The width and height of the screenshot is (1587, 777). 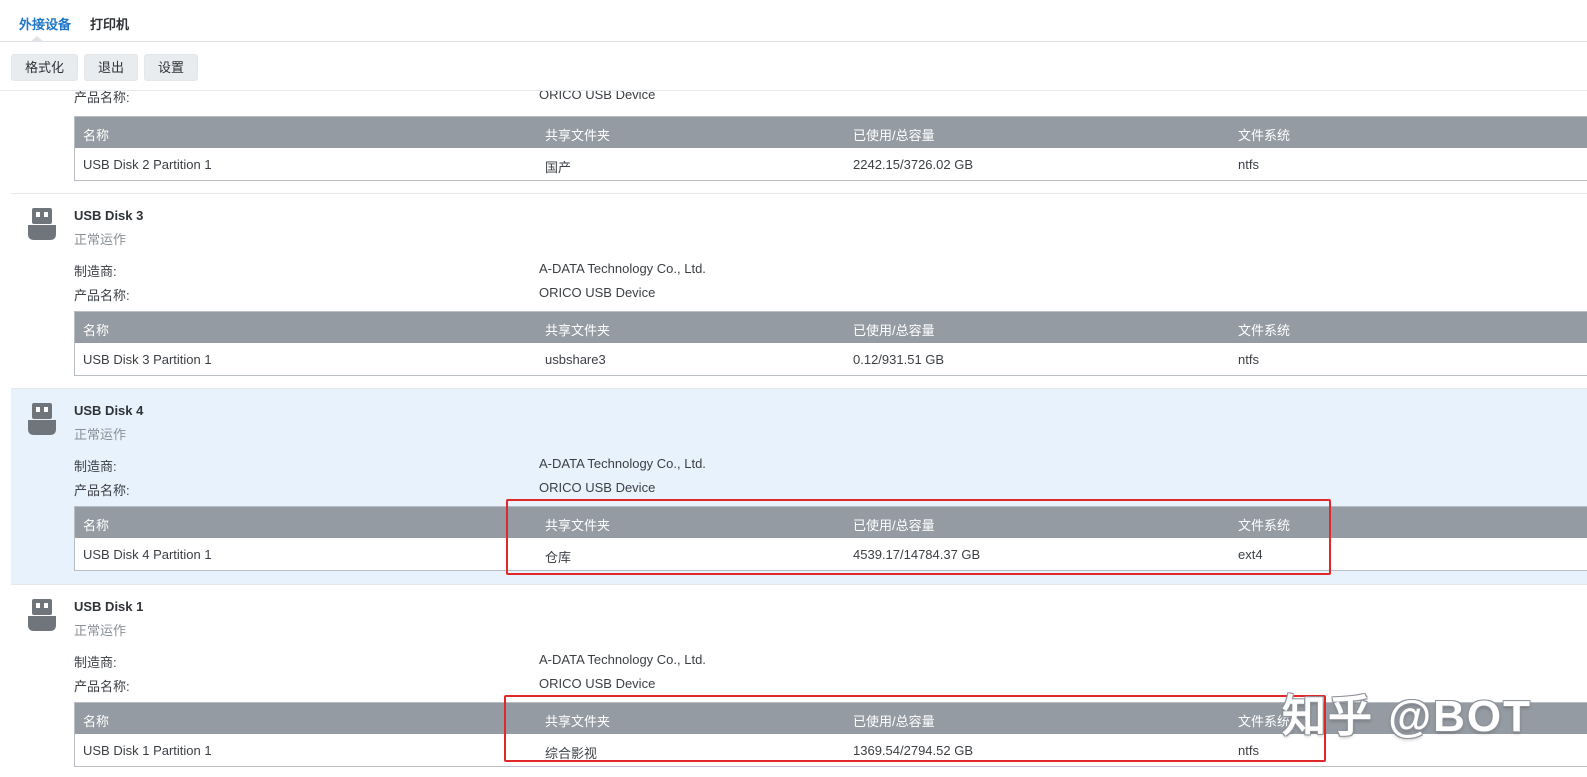 What do you see at coordinates (913, 750) in the screenshot?
I see `partition-usage: 1369.54/2794.52 GB` at bounding box center [913, 750].